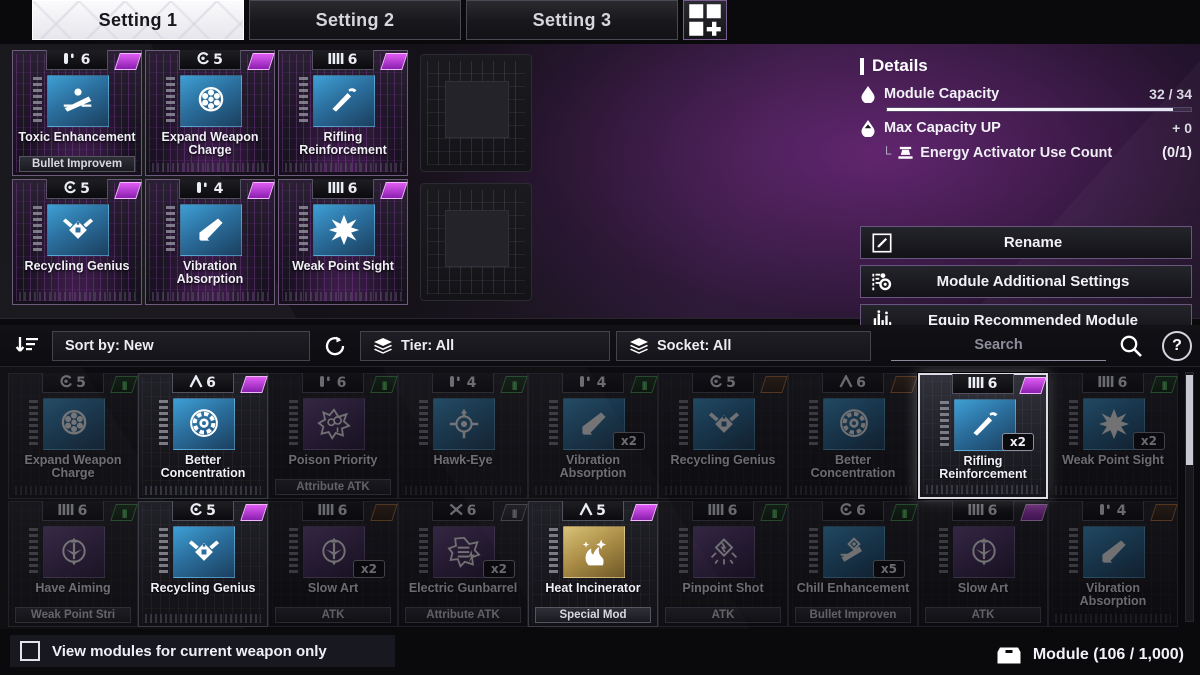  I want to click on inventory-scrollbar, so click(1189, 497).